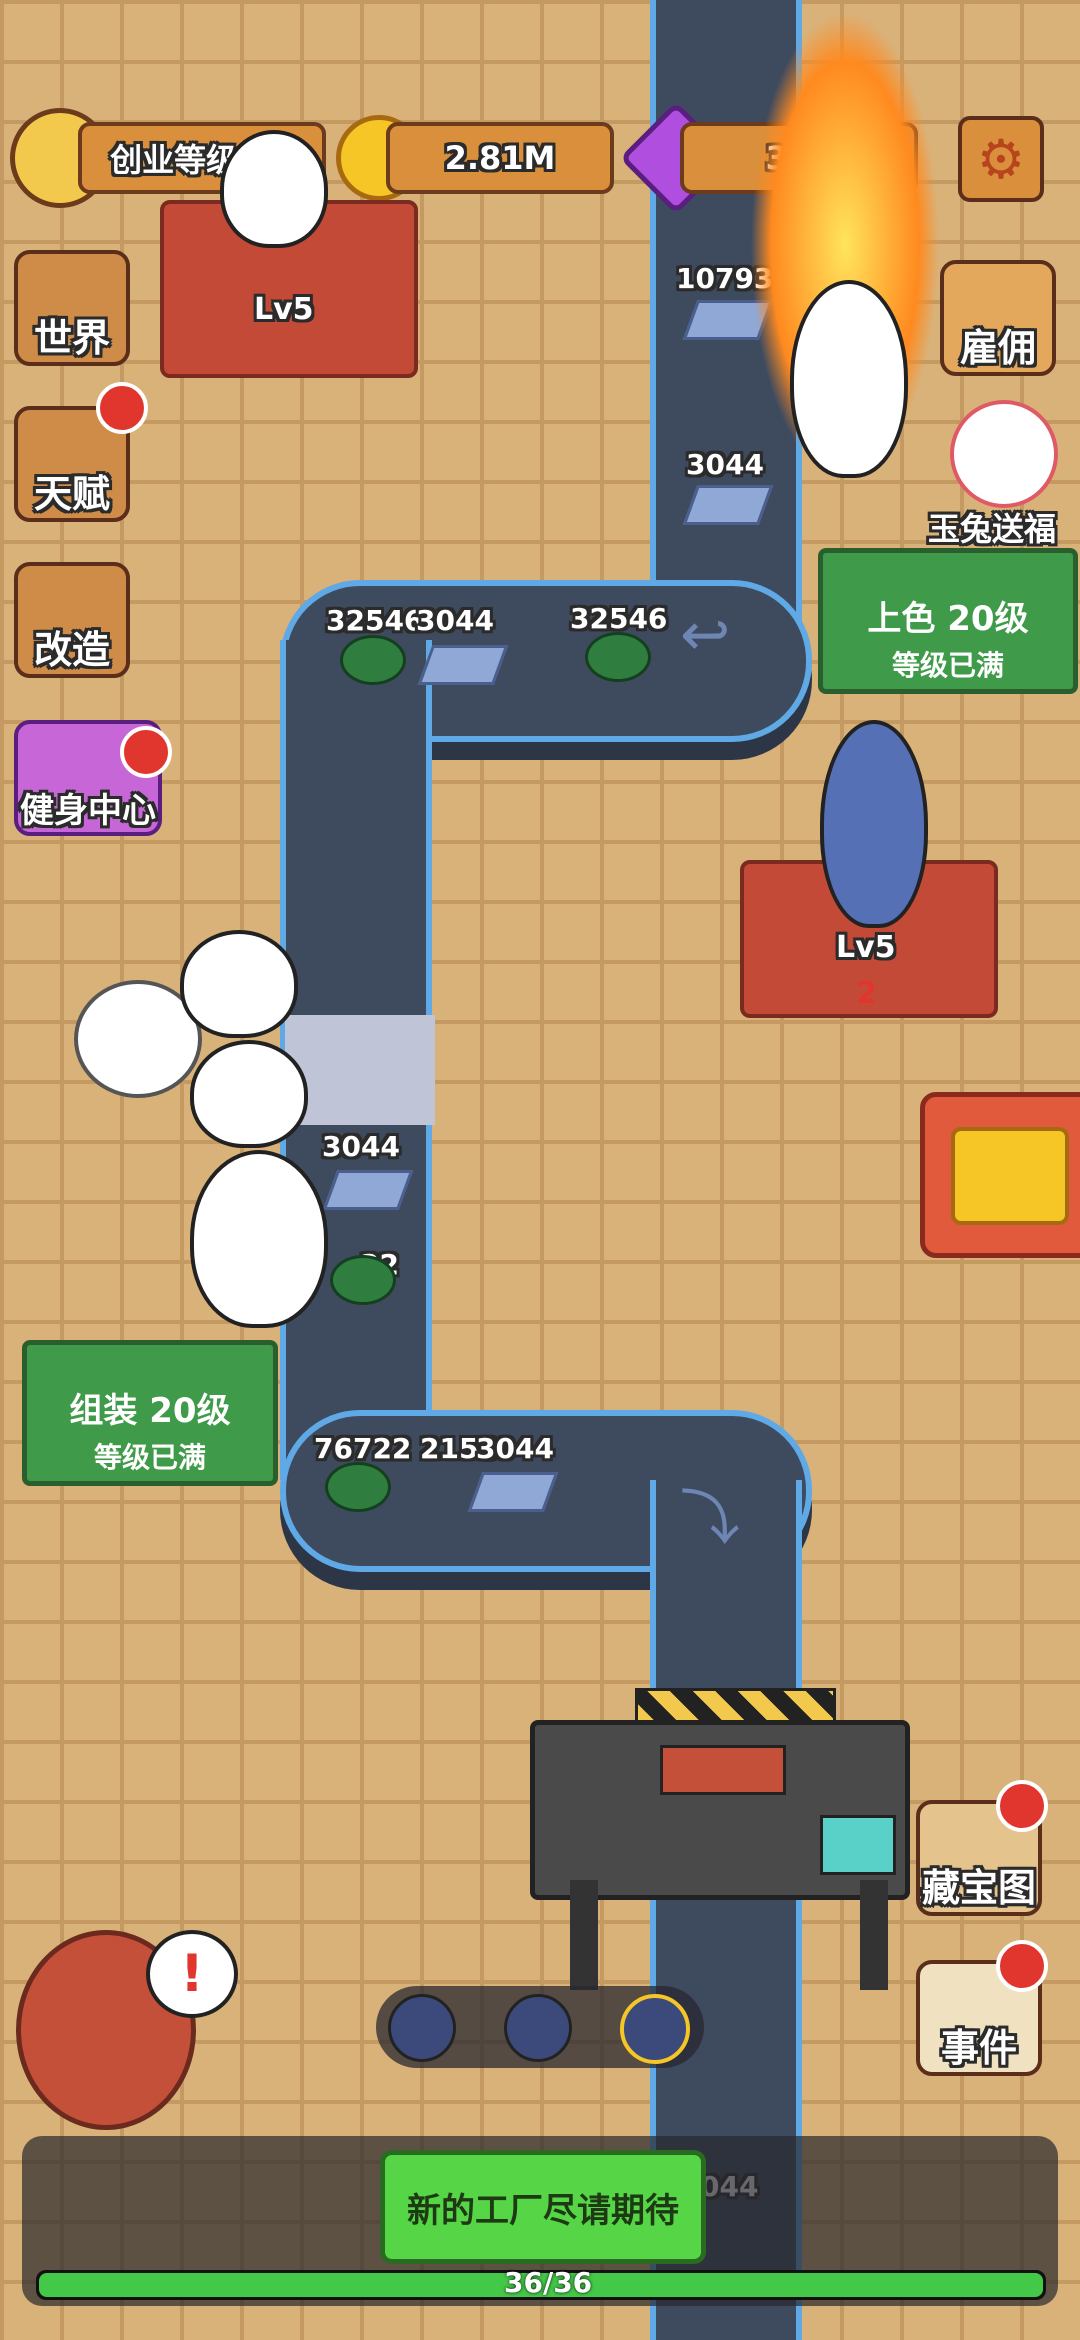  What do you see at coordinates (122, 408) in the screenshot?
I see `talent-notification-dot` at bounding box center [122, 408].